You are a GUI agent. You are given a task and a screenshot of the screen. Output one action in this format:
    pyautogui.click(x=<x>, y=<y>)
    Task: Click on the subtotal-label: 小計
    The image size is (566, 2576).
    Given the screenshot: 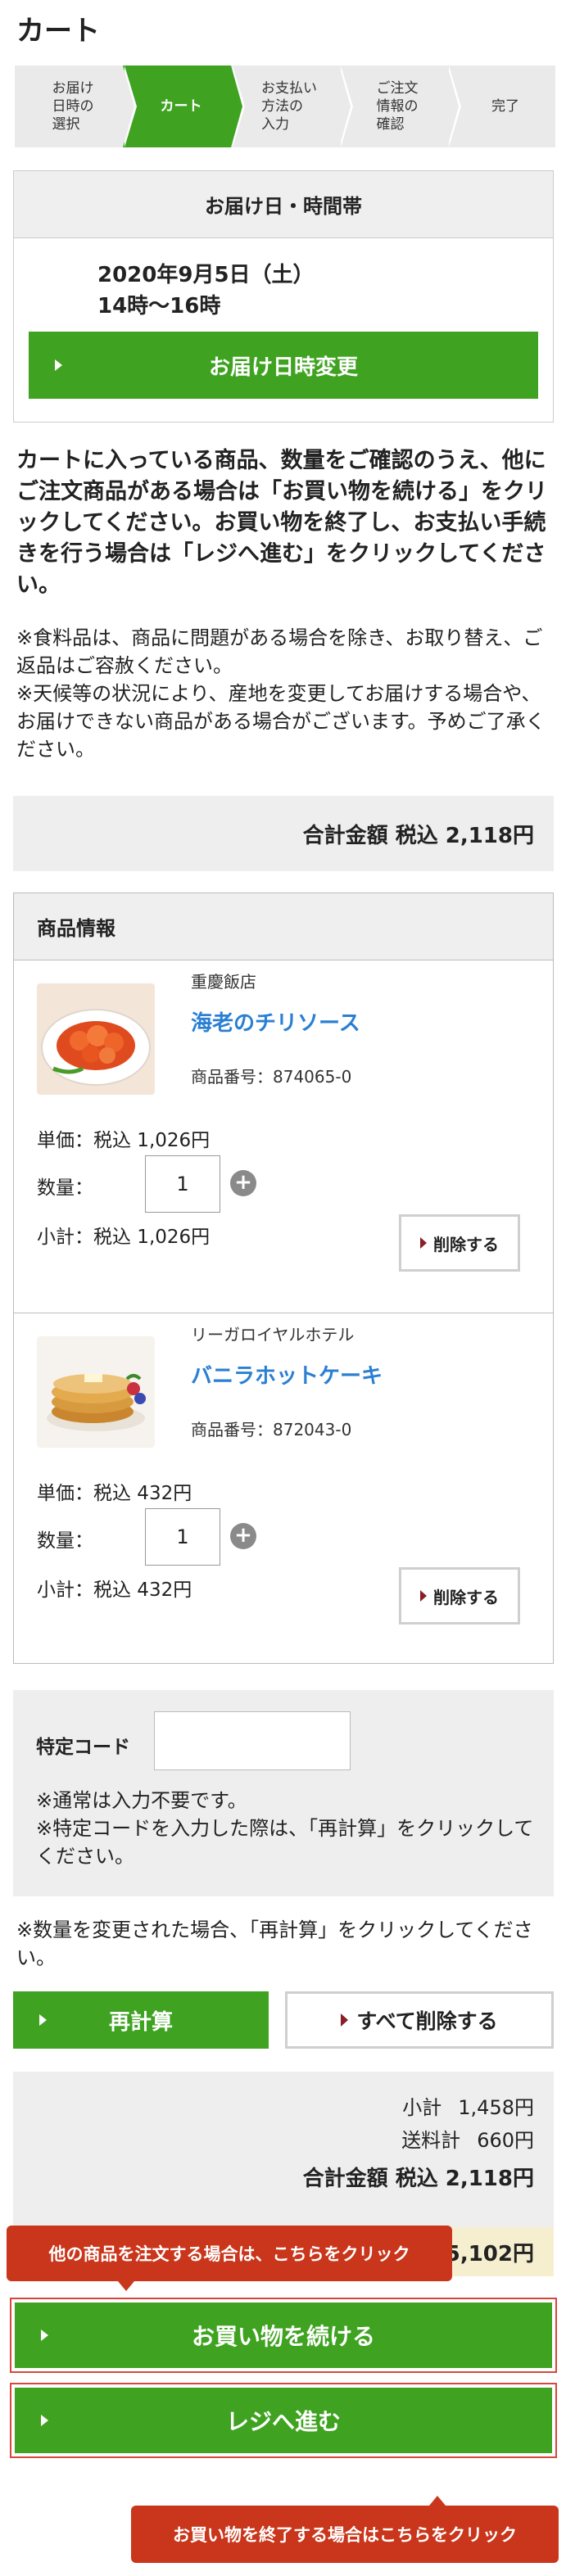 What is the action you would take?
    pyautogui.click(x=422, y=2107)
    